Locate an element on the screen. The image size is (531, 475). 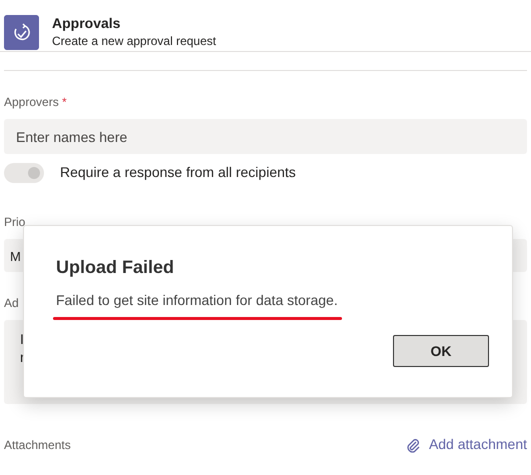
add-attachment-link: Add attachment is located at coordinates (465, 444).